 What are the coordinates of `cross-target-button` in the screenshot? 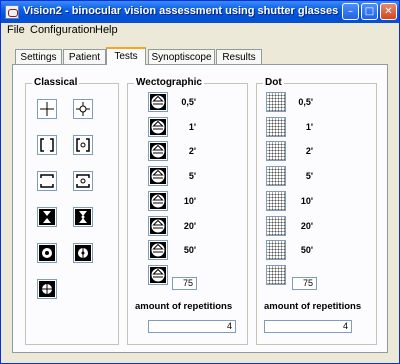 It's located at (47, 109).